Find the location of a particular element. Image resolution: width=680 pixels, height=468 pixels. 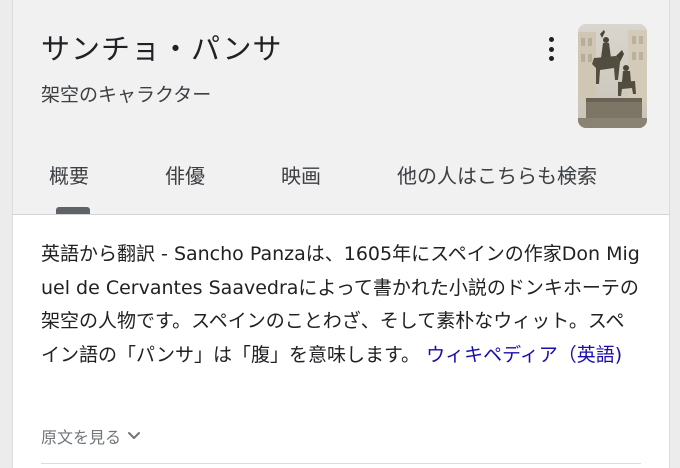

entity-thumbnail is located at coordinates (612, 76).